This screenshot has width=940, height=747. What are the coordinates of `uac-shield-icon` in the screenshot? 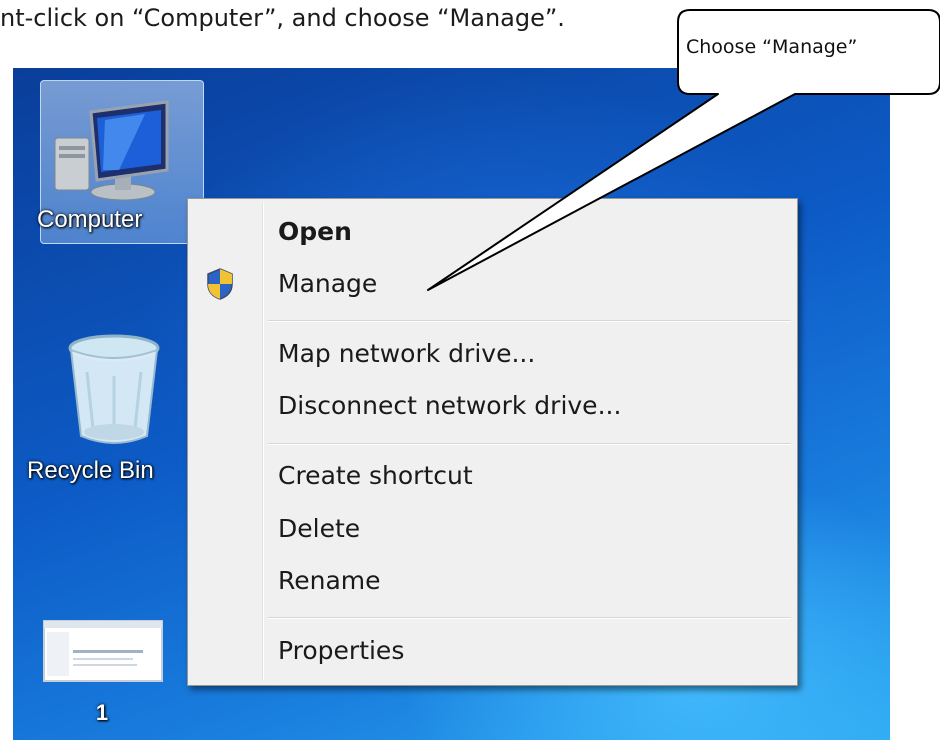 It's located at (220, 284).